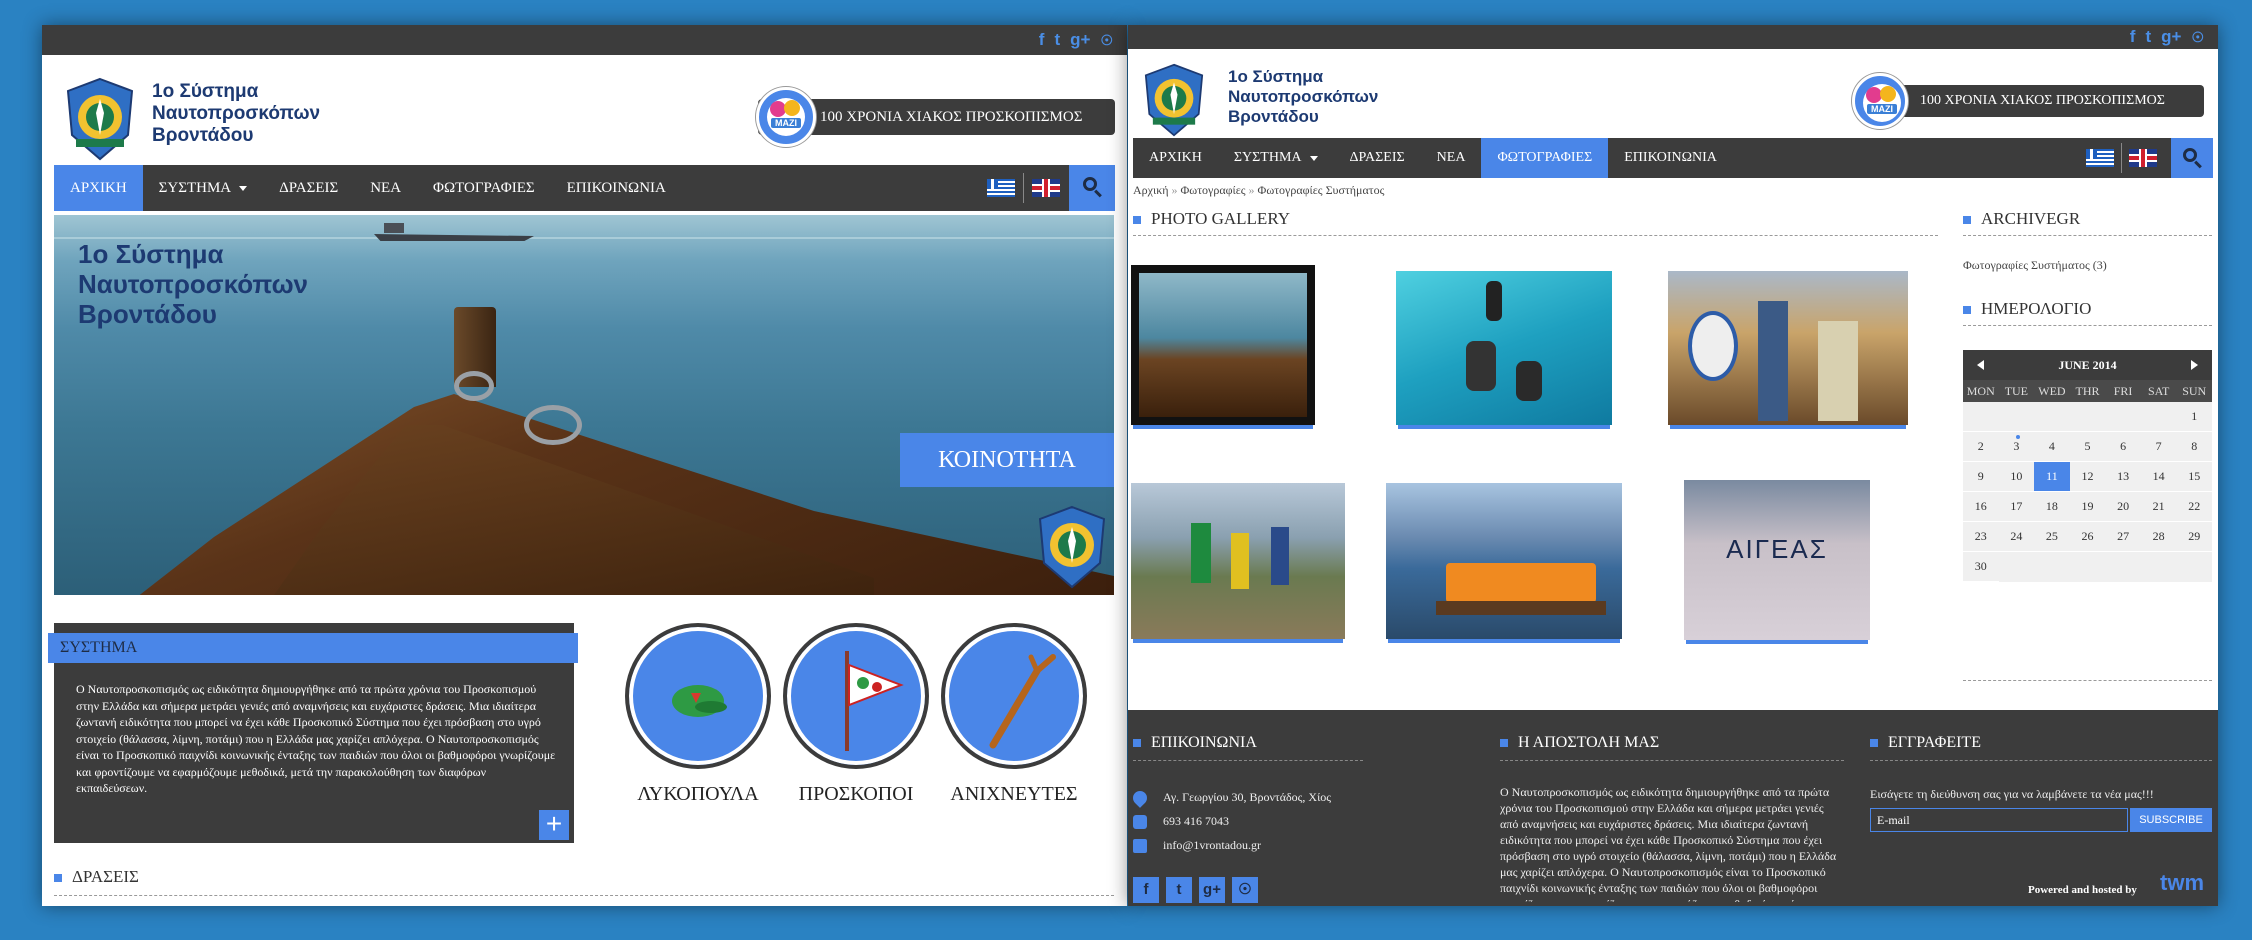 Image resolution: width=2252 pixels, height=940 pixels. I want to click on calendar-day: 1, so click(2194, 417).